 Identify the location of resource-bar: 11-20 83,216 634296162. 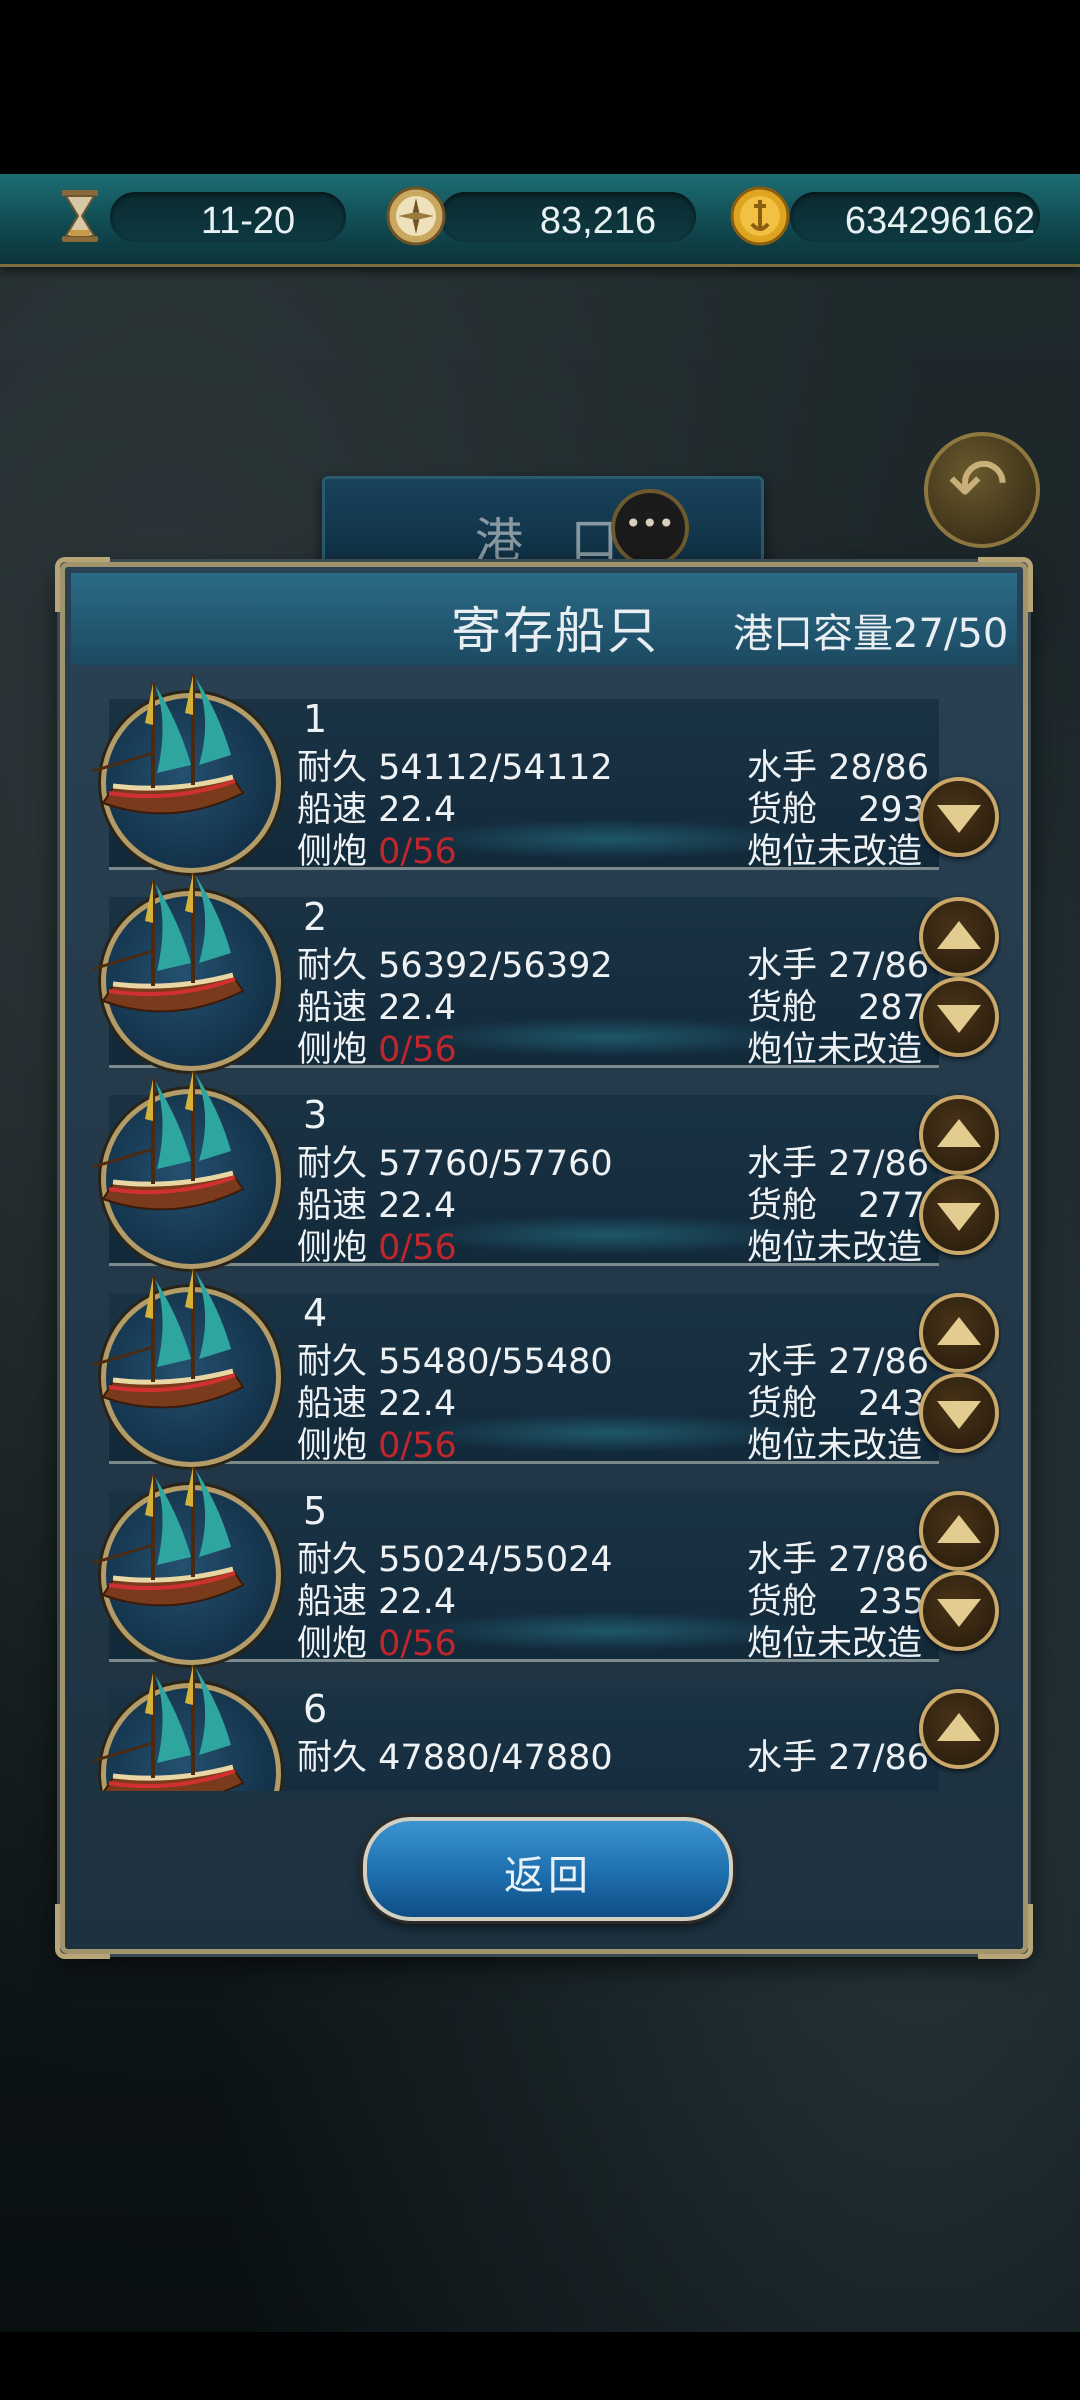
(540, 220).